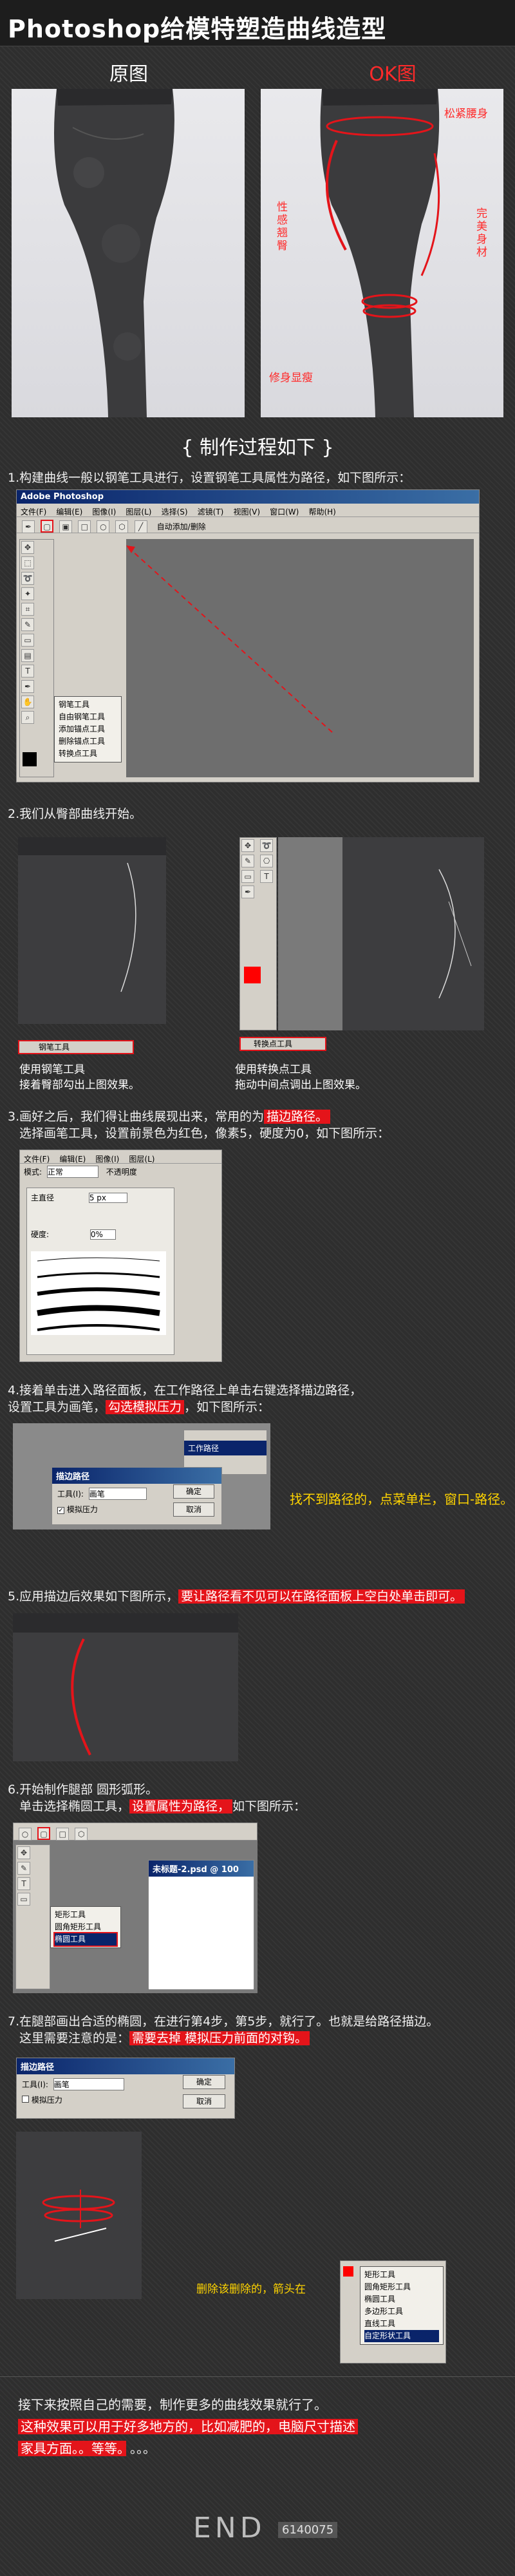  I want to click on shape-layer-icon: ▣, so click(66, 526).